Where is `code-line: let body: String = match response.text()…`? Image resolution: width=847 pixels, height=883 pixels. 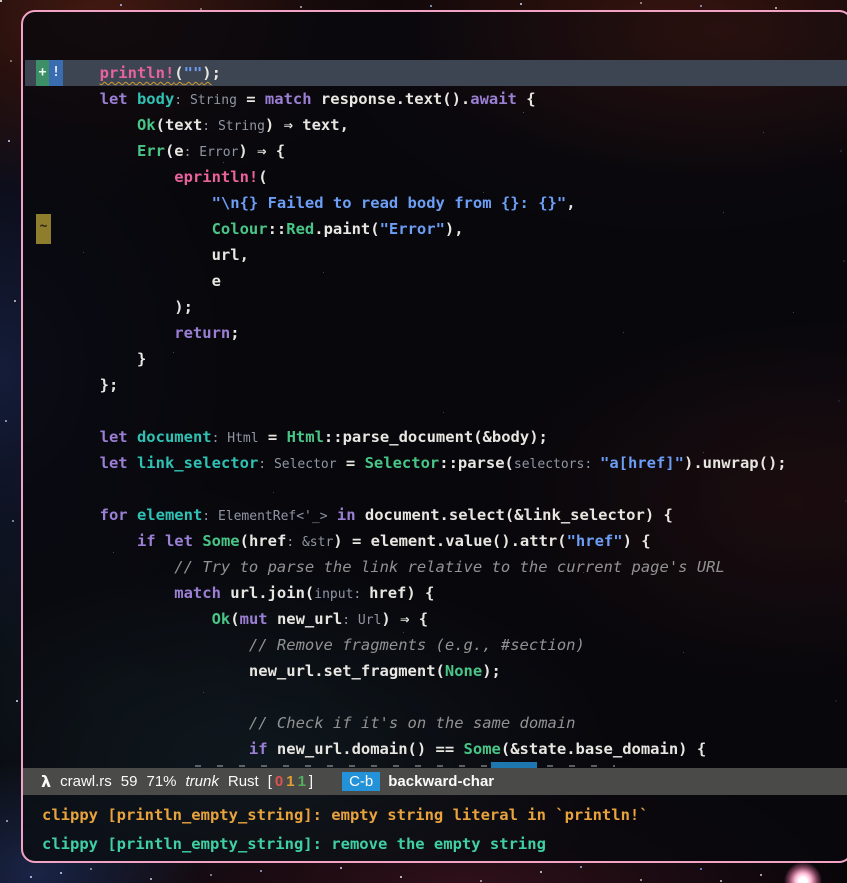 code-line: let body: String = match response.text()… is located at coordinates (436, 99).